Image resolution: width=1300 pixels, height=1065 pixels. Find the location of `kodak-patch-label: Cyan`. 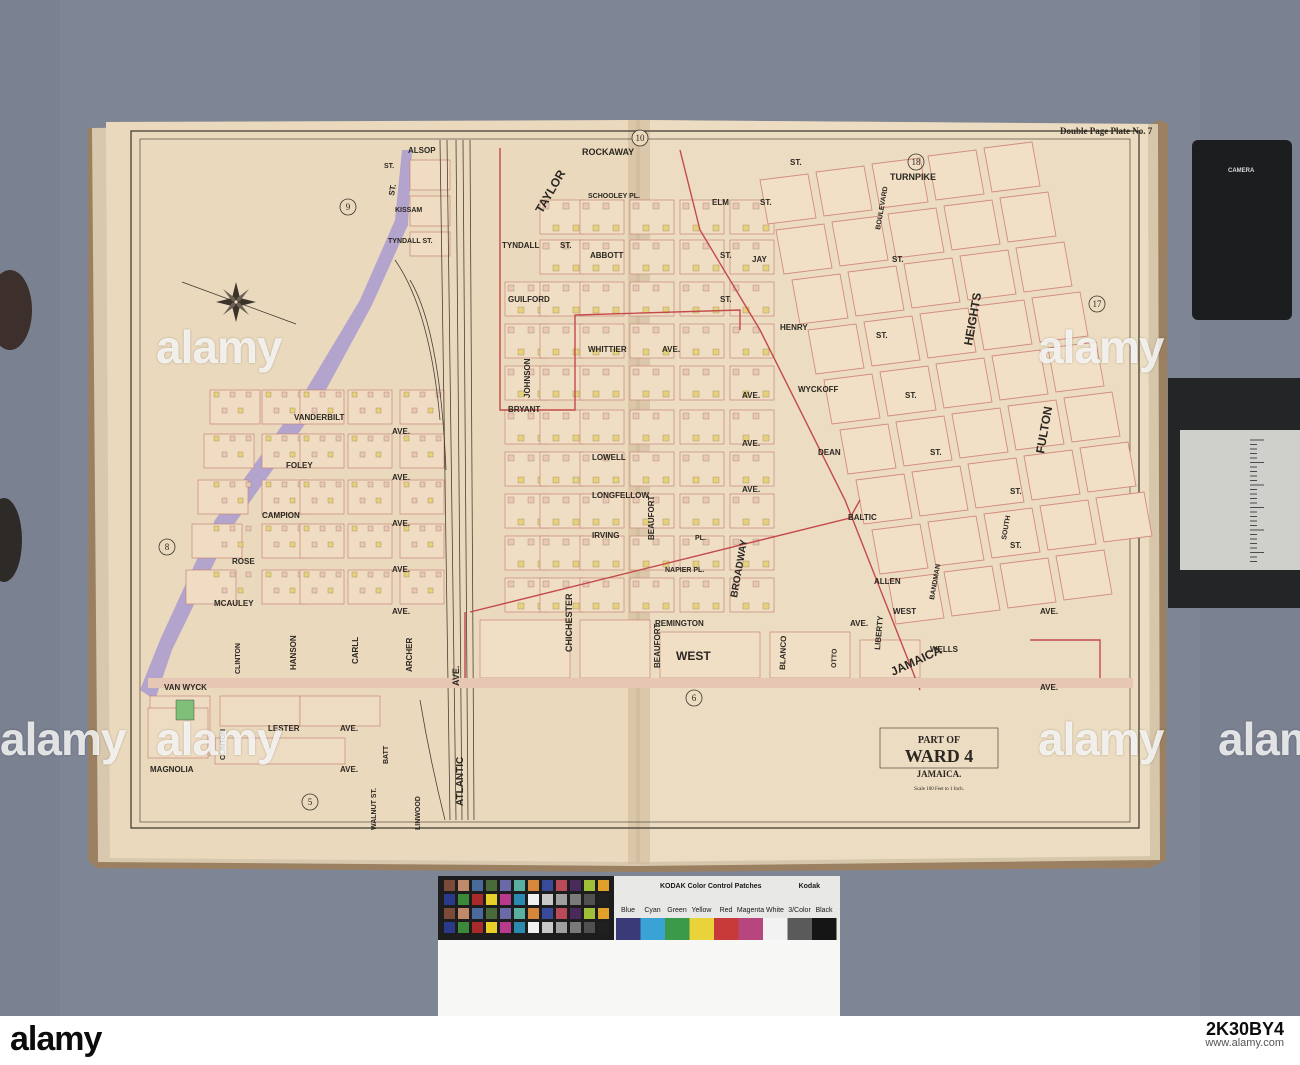

kodak-patch-label: Cyan is located at coordinates (652, 910).